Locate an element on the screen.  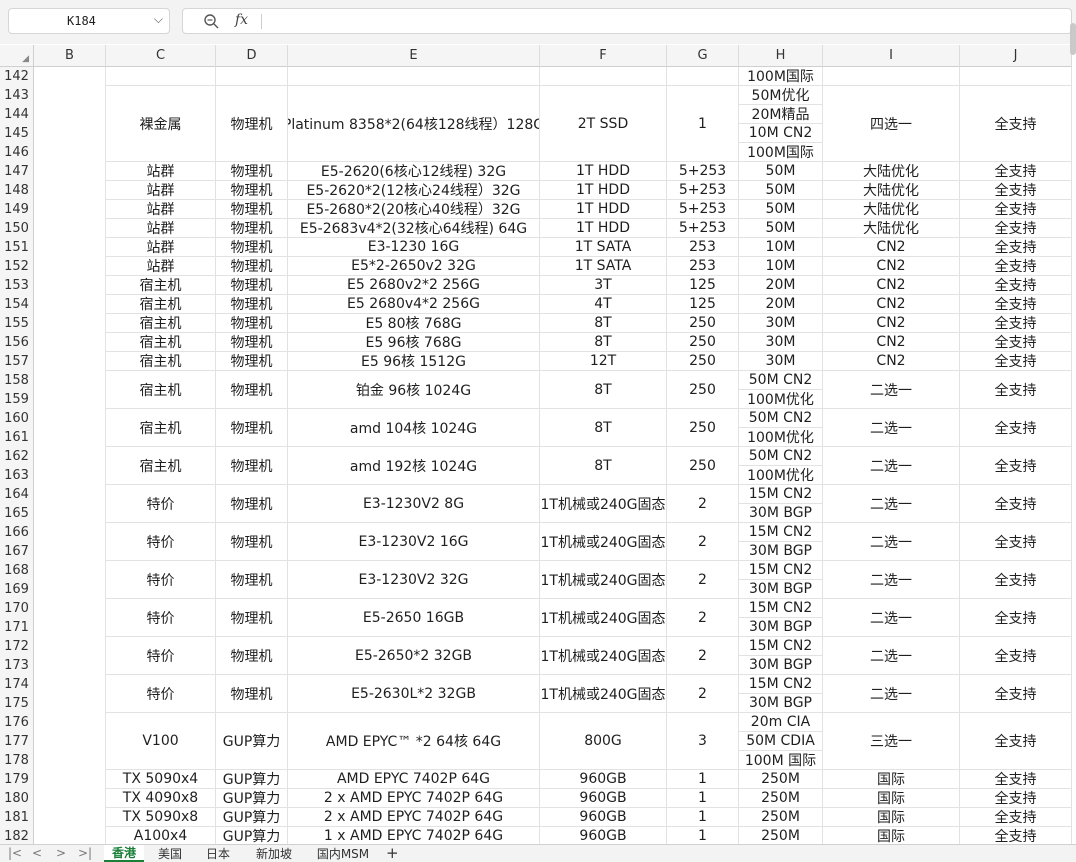
cell-e: 2 x AMD EPYC 7402P 64G is located at coordinates (414, 817).